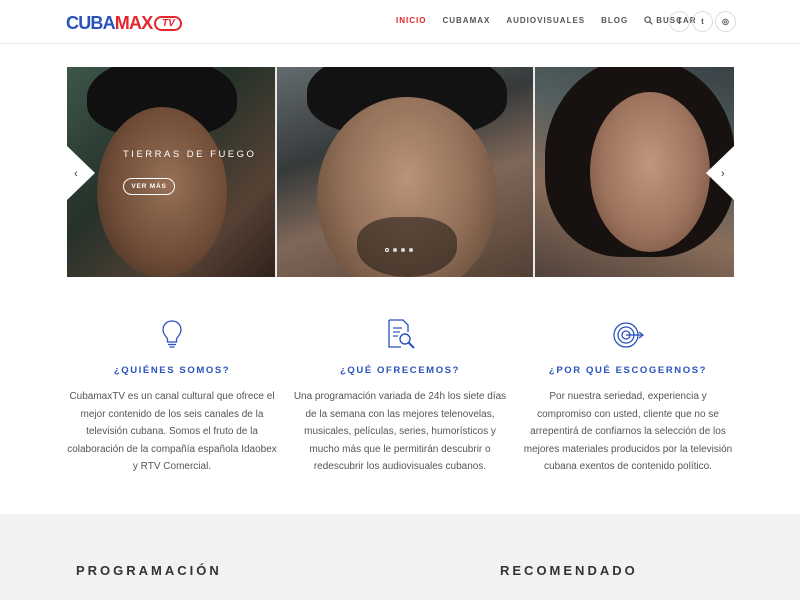 Image resolution: width=800 pixels, height=600 pixels. Describe the element at coordinates (168, 23) in the screenshot. I see `logo-text-tv: TV` at that location.